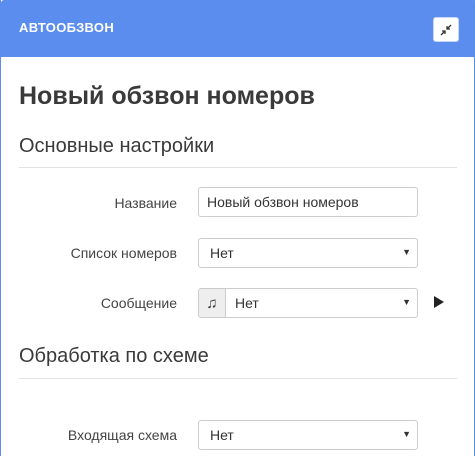 This screenshot has width=475, height=456. I want to click on message-input-group: ♫ Нет ▼, so click(308, 303).